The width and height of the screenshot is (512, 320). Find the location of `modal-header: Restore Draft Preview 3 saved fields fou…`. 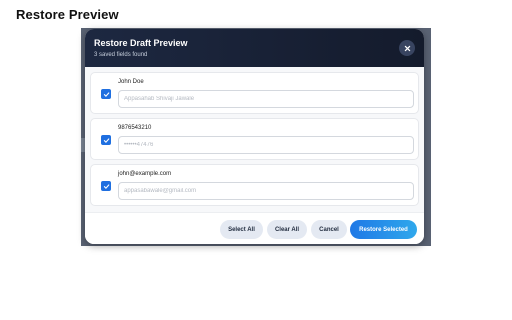

modal-header: Restore Draft Preview 3 saved fields fou… is located at coordinates (254, 48).